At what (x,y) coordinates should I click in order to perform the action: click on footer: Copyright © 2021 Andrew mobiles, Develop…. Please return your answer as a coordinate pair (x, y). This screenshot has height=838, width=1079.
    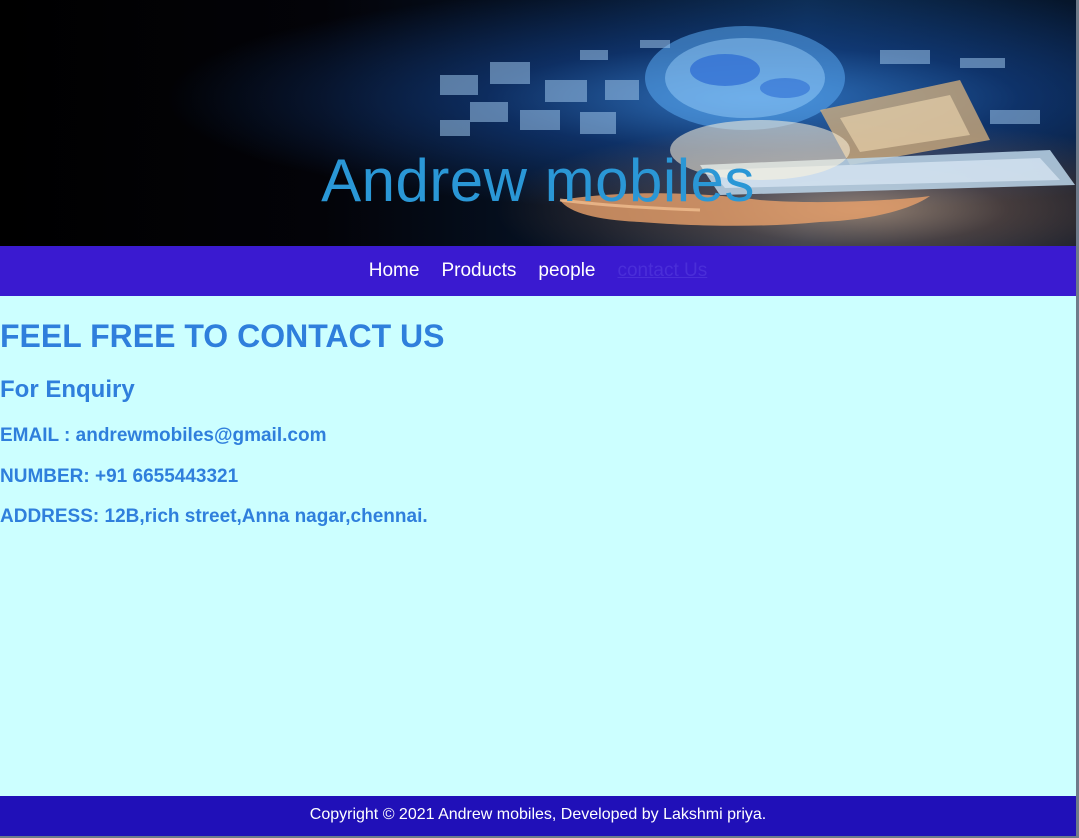
    Looking at the image, I should click on (538, 816).